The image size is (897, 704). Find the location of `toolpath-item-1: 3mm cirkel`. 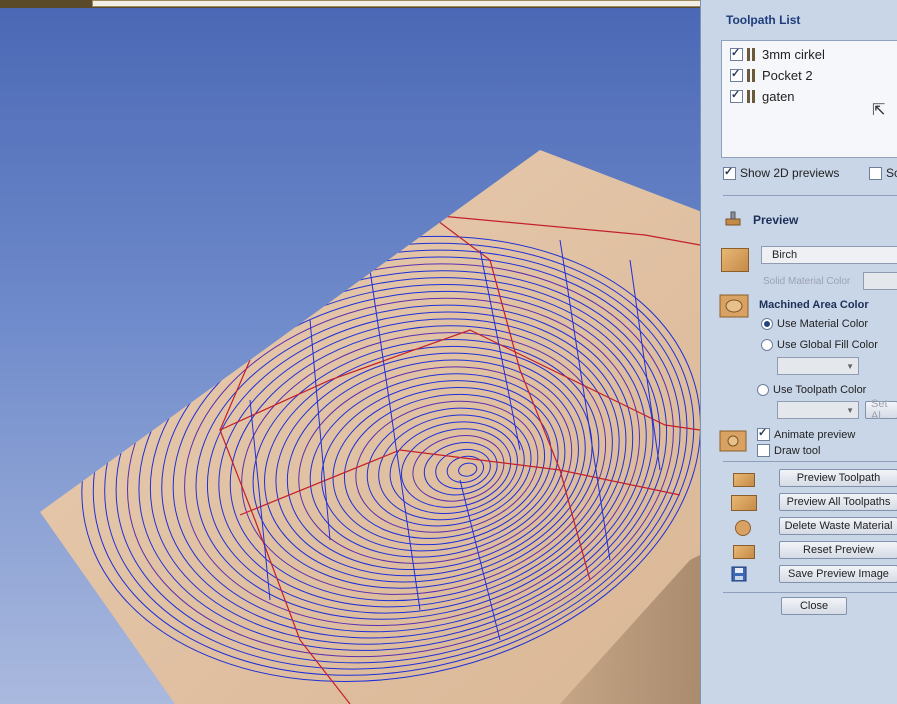

toolpath-item-1: 3mm cirkel is located at coordinates (777, 54).